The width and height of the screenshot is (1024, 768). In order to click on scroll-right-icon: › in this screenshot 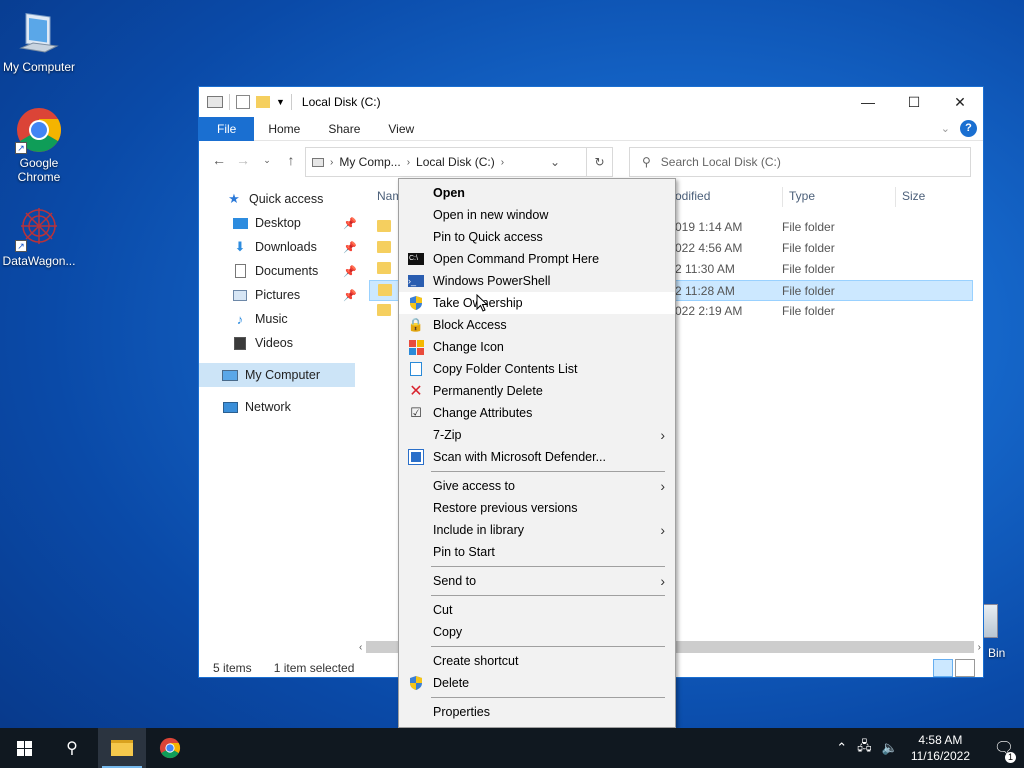, I will do `click(979, 647)`.